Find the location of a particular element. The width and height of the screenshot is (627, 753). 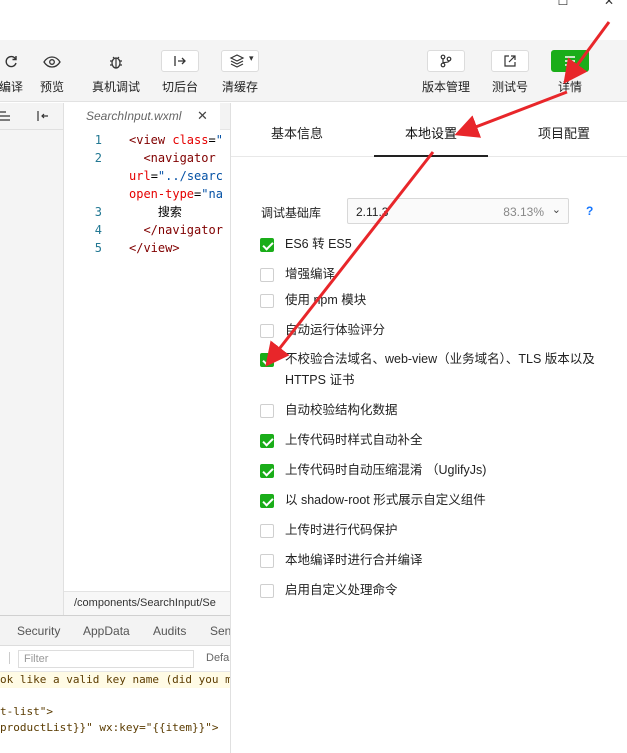

code-line: 3 搜索 is located at coordinates (147, 212).